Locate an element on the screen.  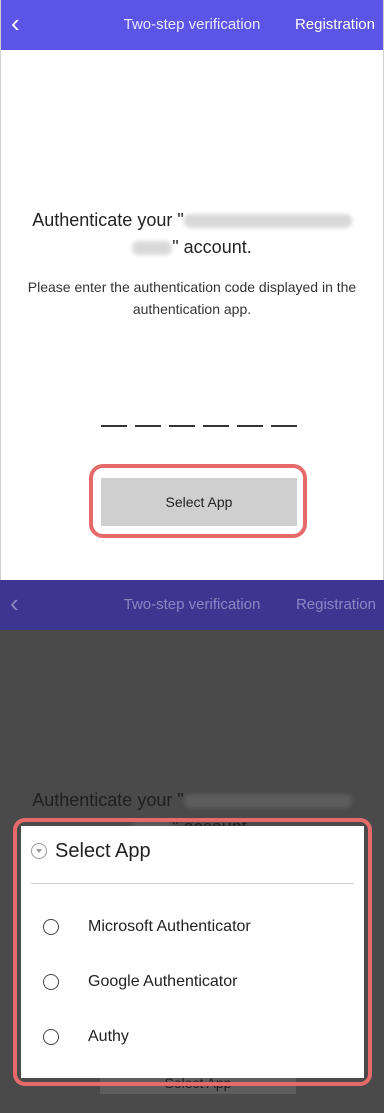
option-microsoft-authenticator: Microsoft Authenticator is located at coordinates (192, 928).